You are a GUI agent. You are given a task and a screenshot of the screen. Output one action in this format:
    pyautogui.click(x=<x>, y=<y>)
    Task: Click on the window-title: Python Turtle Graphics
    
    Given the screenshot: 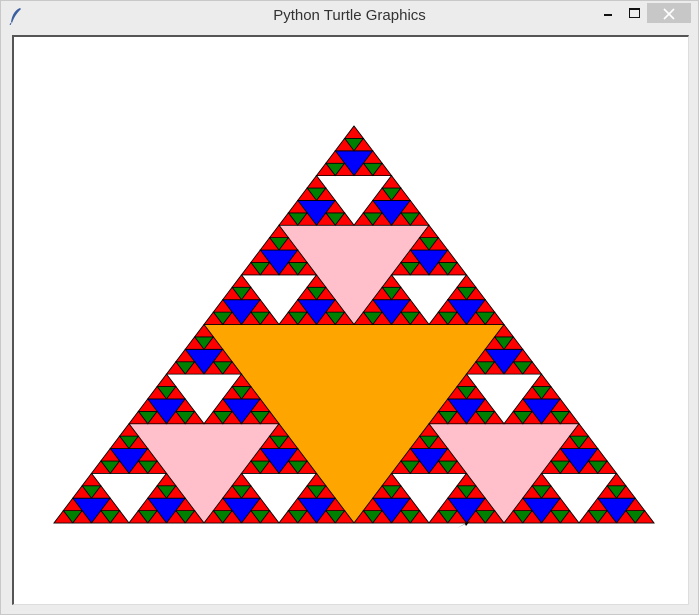 What is the action you would take?
    pyautogui.click(x=349, y=15)
    